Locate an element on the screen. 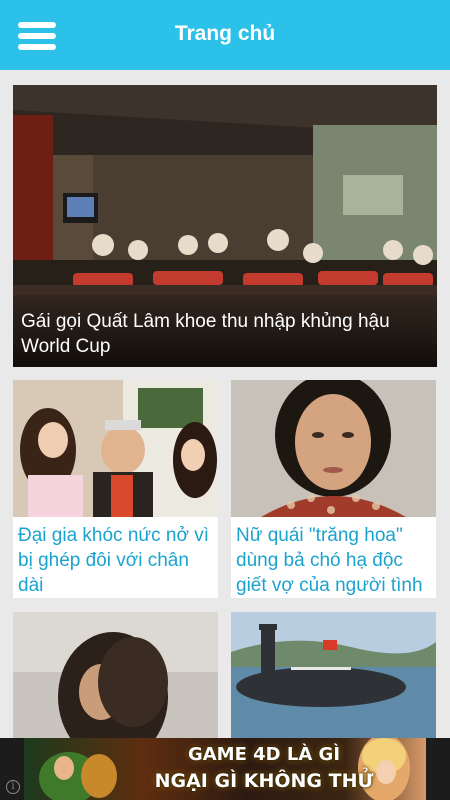  info-icon: i is located at coordinates (13, 787).